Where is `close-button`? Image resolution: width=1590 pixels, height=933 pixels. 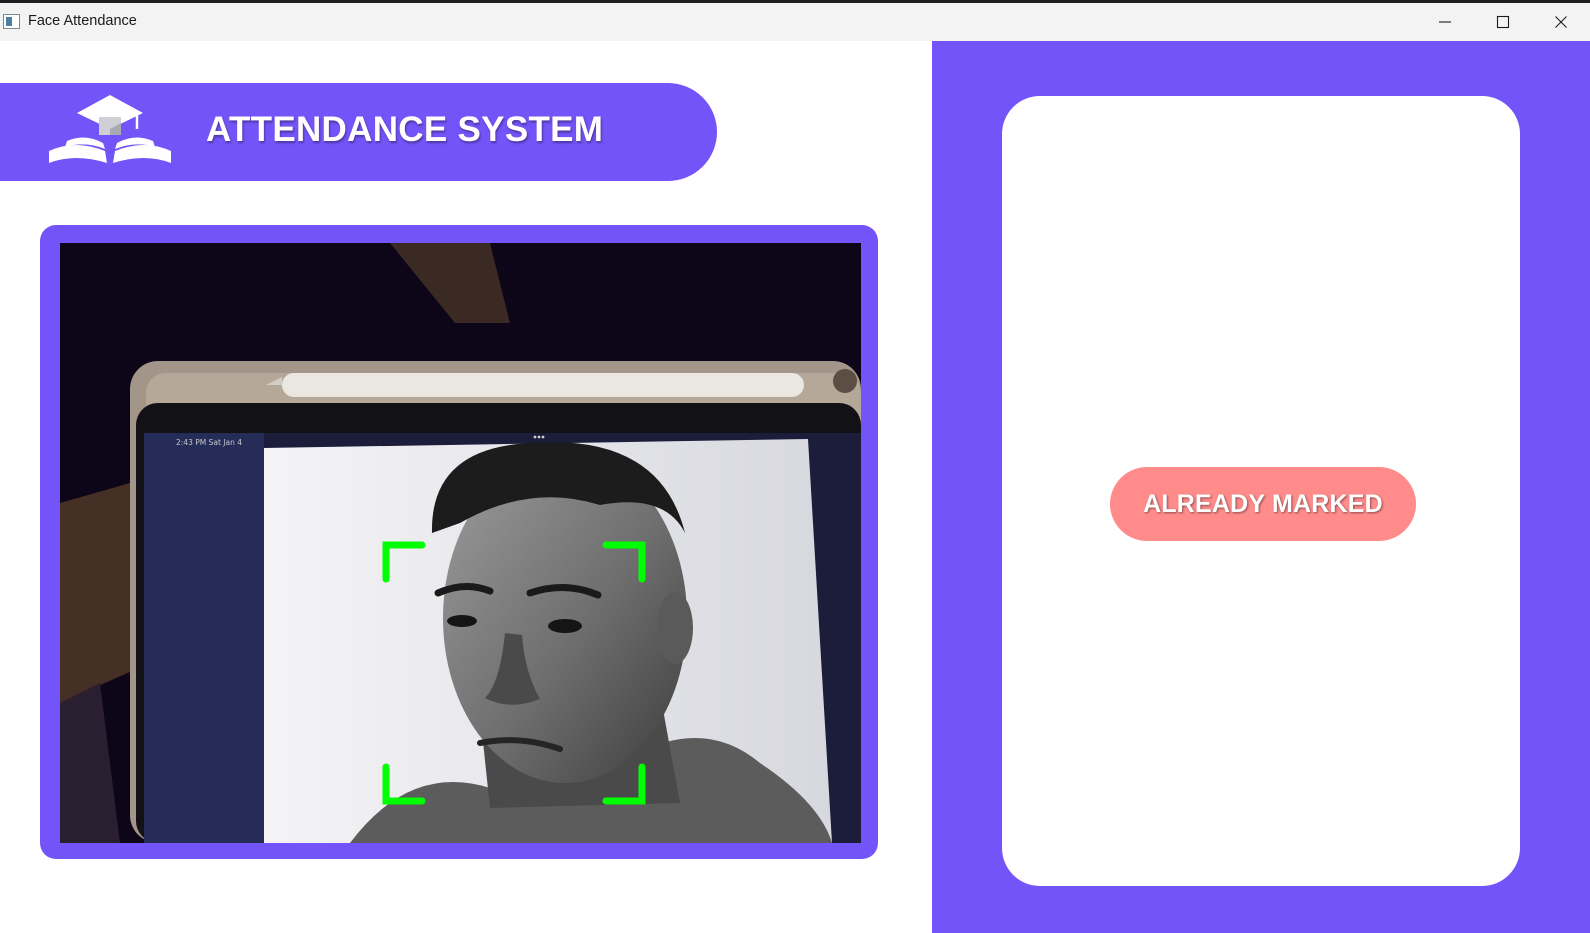
close-button is located at coordinates (1561, 22).